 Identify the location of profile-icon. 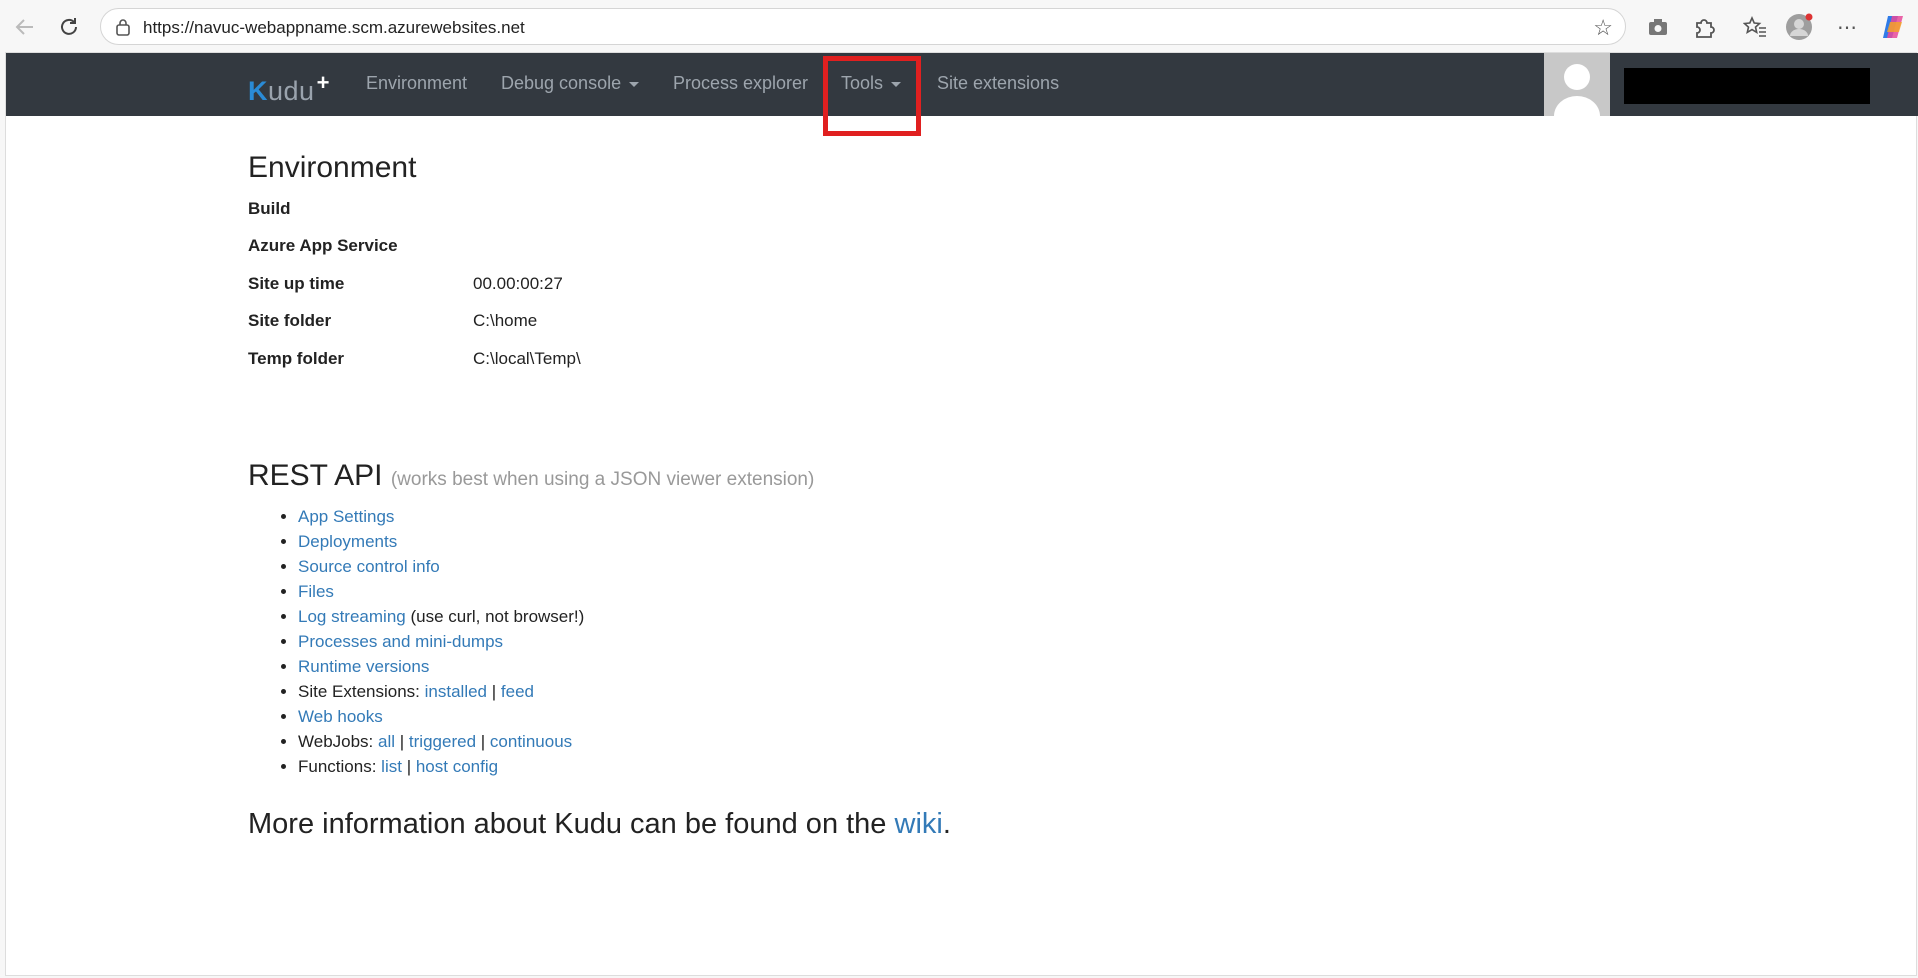
(1799, 27).